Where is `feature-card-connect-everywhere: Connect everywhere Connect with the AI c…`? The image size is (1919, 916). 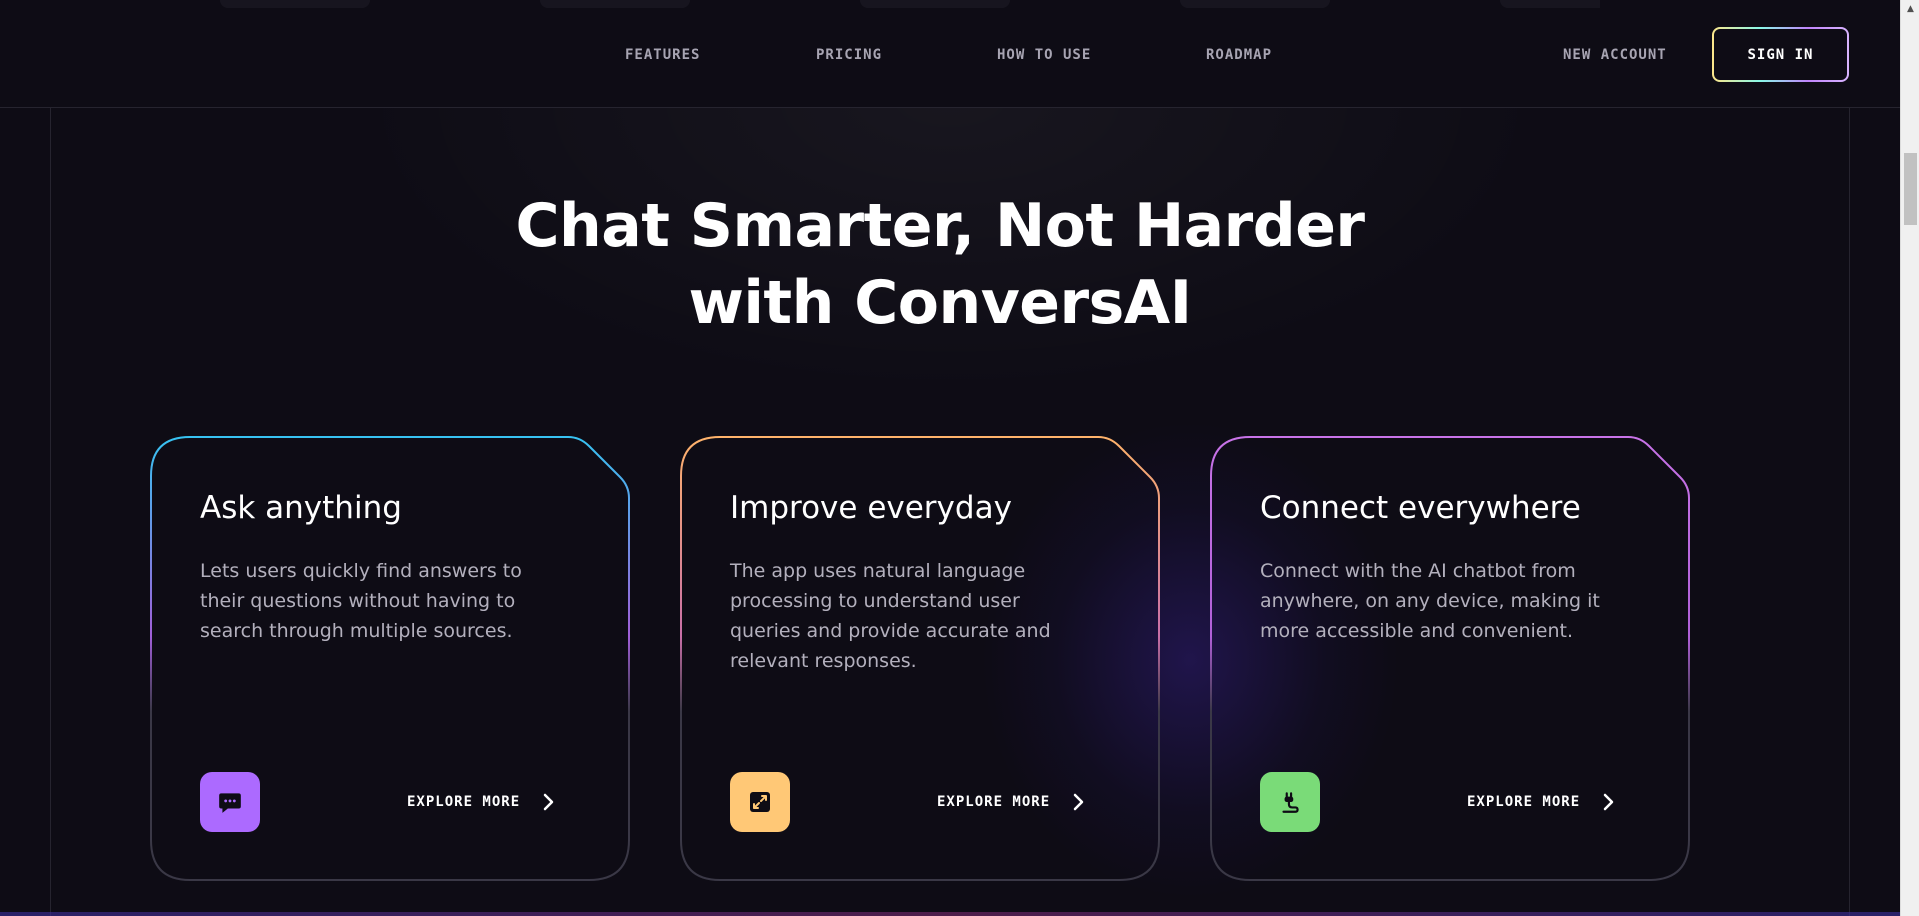 feature-card-connect-everywhere: Connect everywhere Connect with the AI c… is located at coordinates (1450, 658).